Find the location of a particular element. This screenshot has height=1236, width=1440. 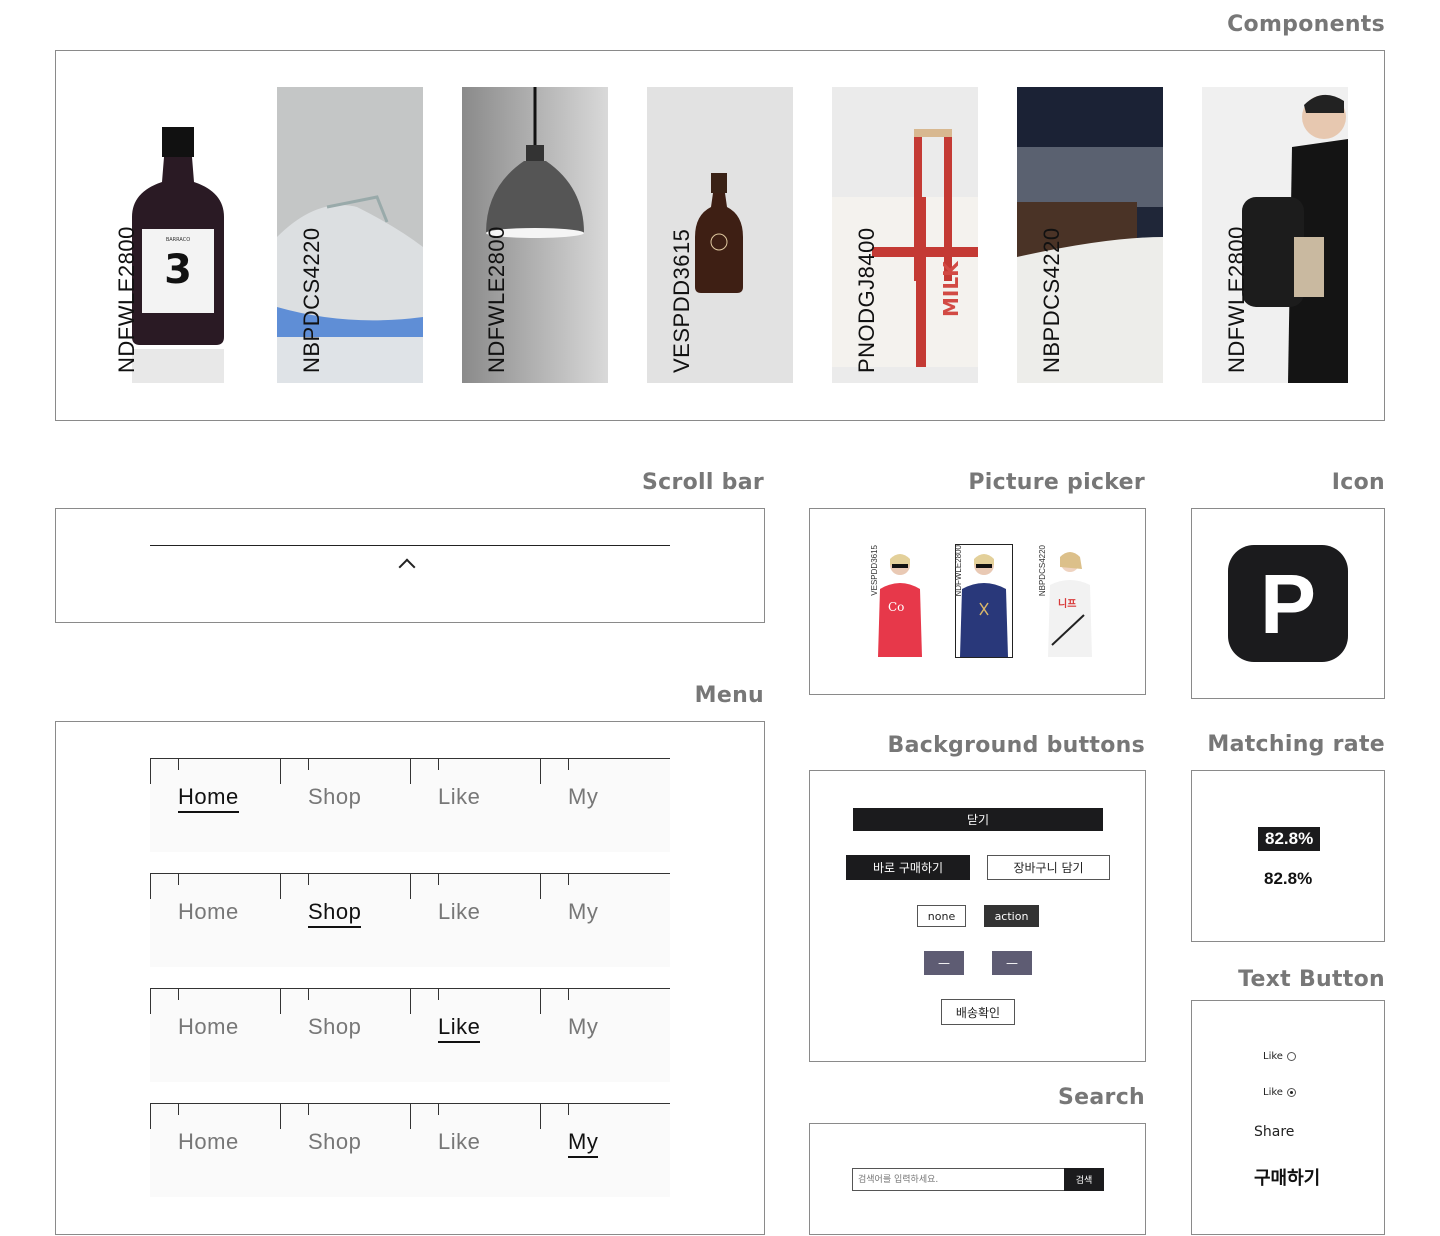

chevron-up-icon is located at coordinates (407, 567).